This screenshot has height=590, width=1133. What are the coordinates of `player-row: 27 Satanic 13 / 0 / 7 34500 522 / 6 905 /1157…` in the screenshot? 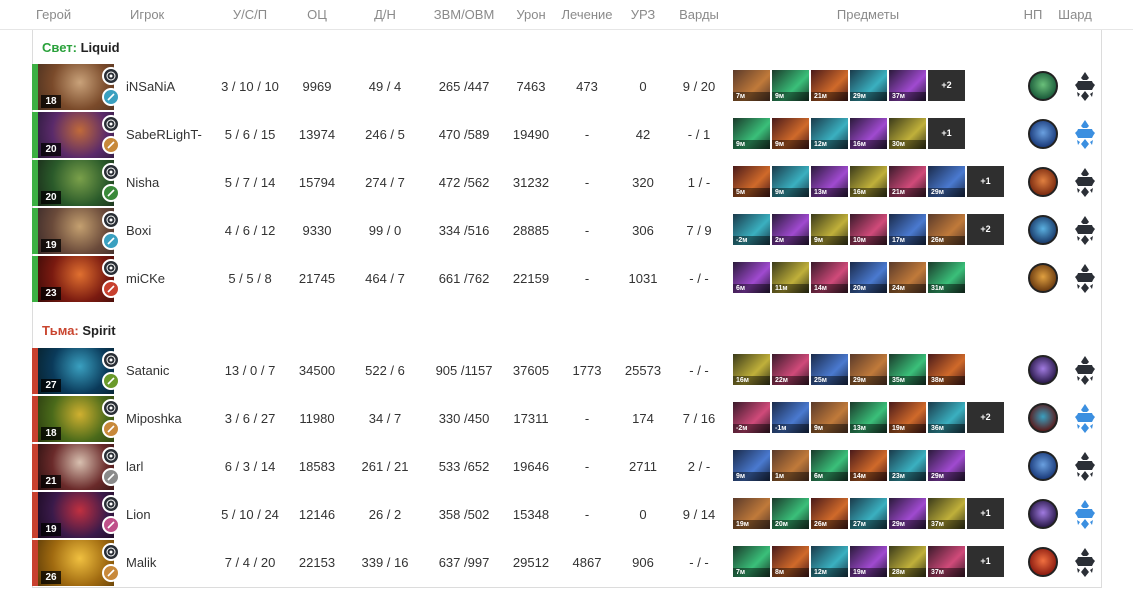 It's located at (567, 371).